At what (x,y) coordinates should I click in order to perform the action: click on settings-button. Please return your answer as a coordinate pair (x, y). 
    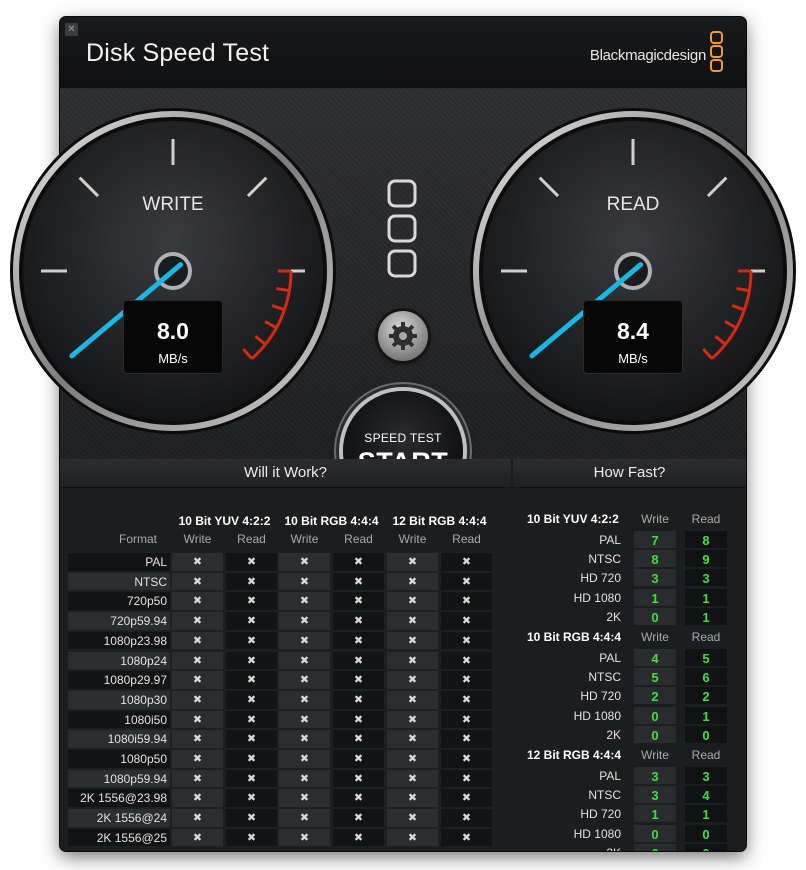
    Looking at the image, I should click on (403, 336).